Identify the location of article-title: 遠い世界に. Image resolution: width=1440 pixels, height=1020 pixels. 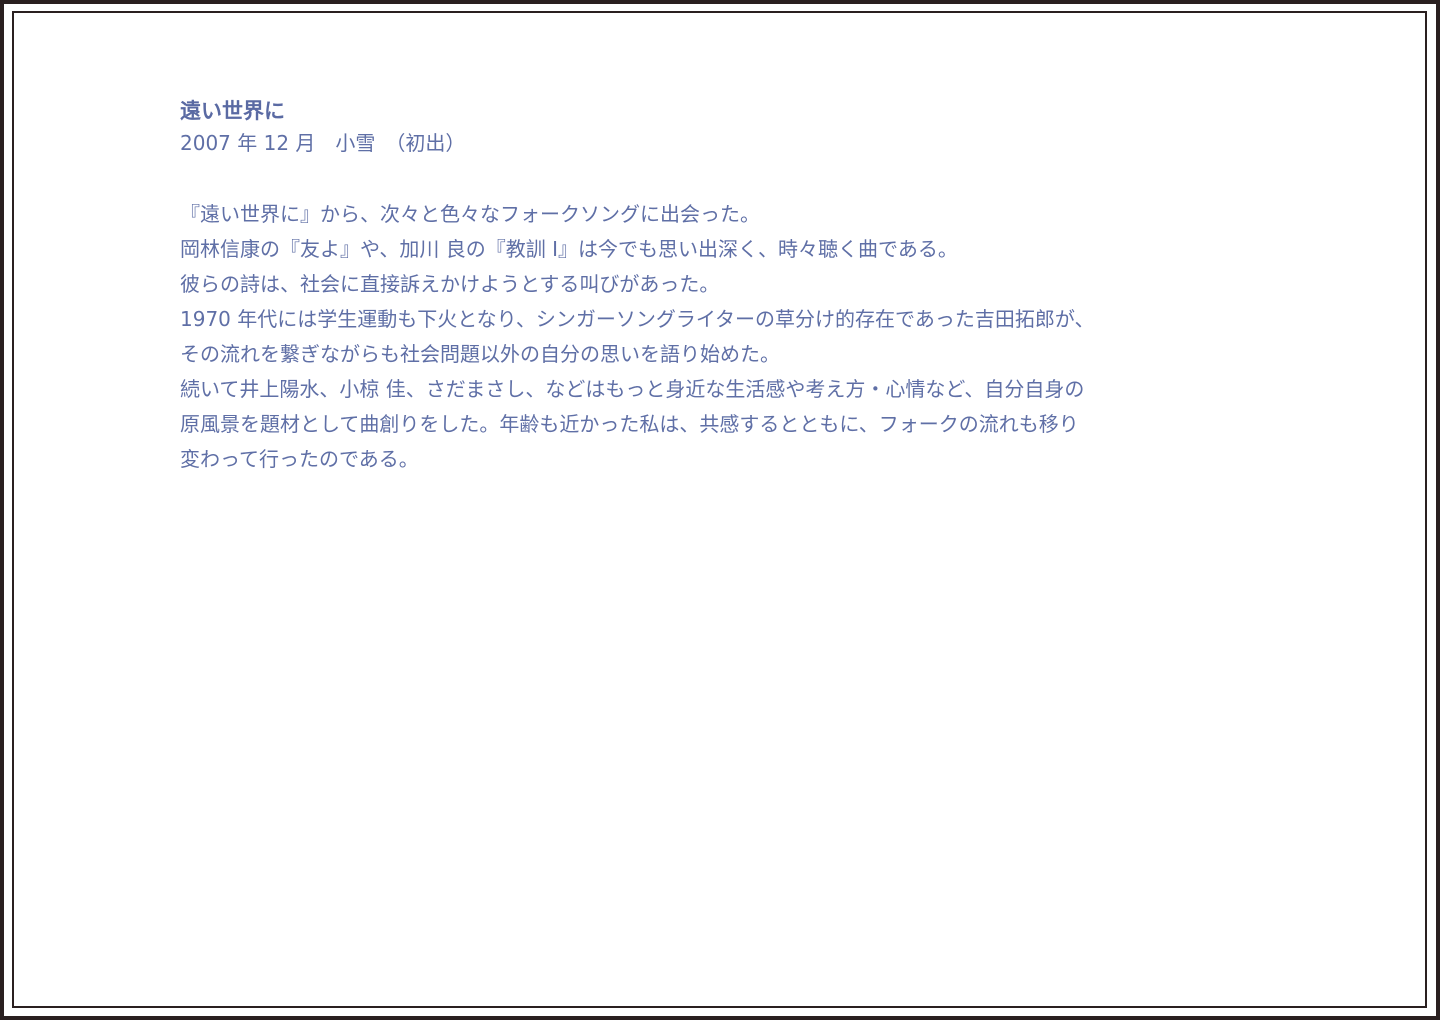
(232, 111).